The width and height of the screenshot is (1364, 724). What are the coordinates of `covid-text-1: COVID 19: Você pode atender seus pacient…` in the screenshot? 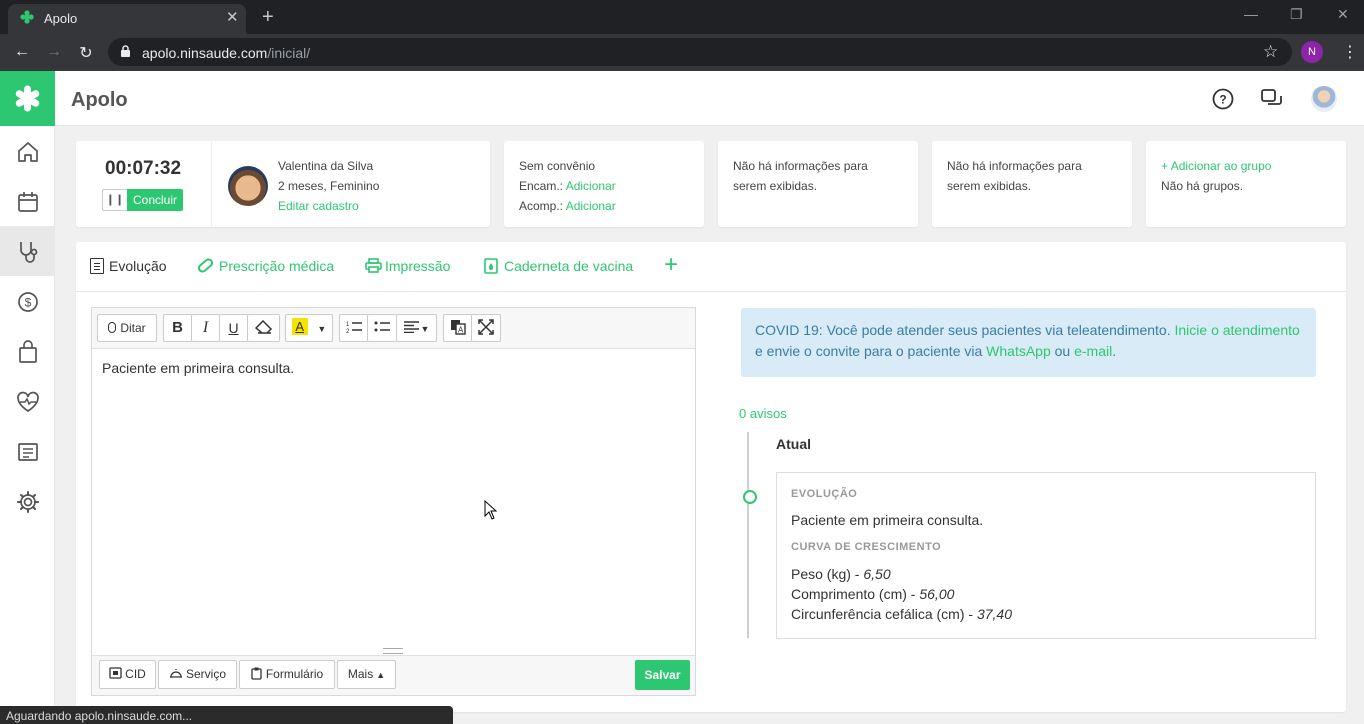 It's located at (963, 330).